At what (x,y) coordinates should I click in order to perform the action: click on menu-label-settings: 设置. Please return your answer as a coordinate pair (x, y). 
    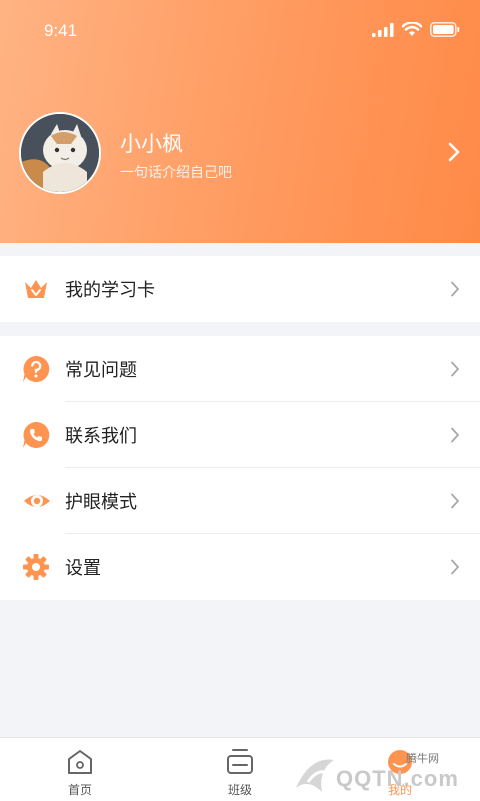
    Looking at the image, I should click on (83, 568).